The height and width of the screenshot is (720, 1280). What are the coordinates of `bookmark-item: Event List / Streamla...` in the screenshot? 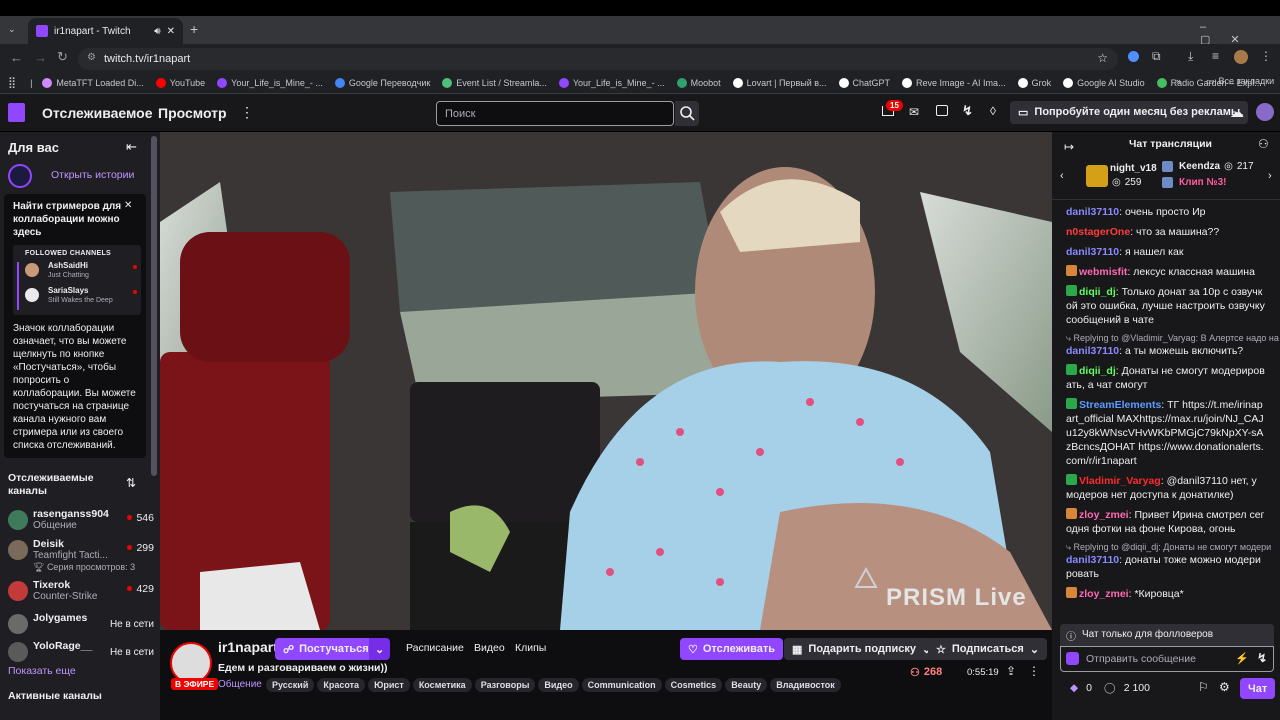 It's located at (494, 82).